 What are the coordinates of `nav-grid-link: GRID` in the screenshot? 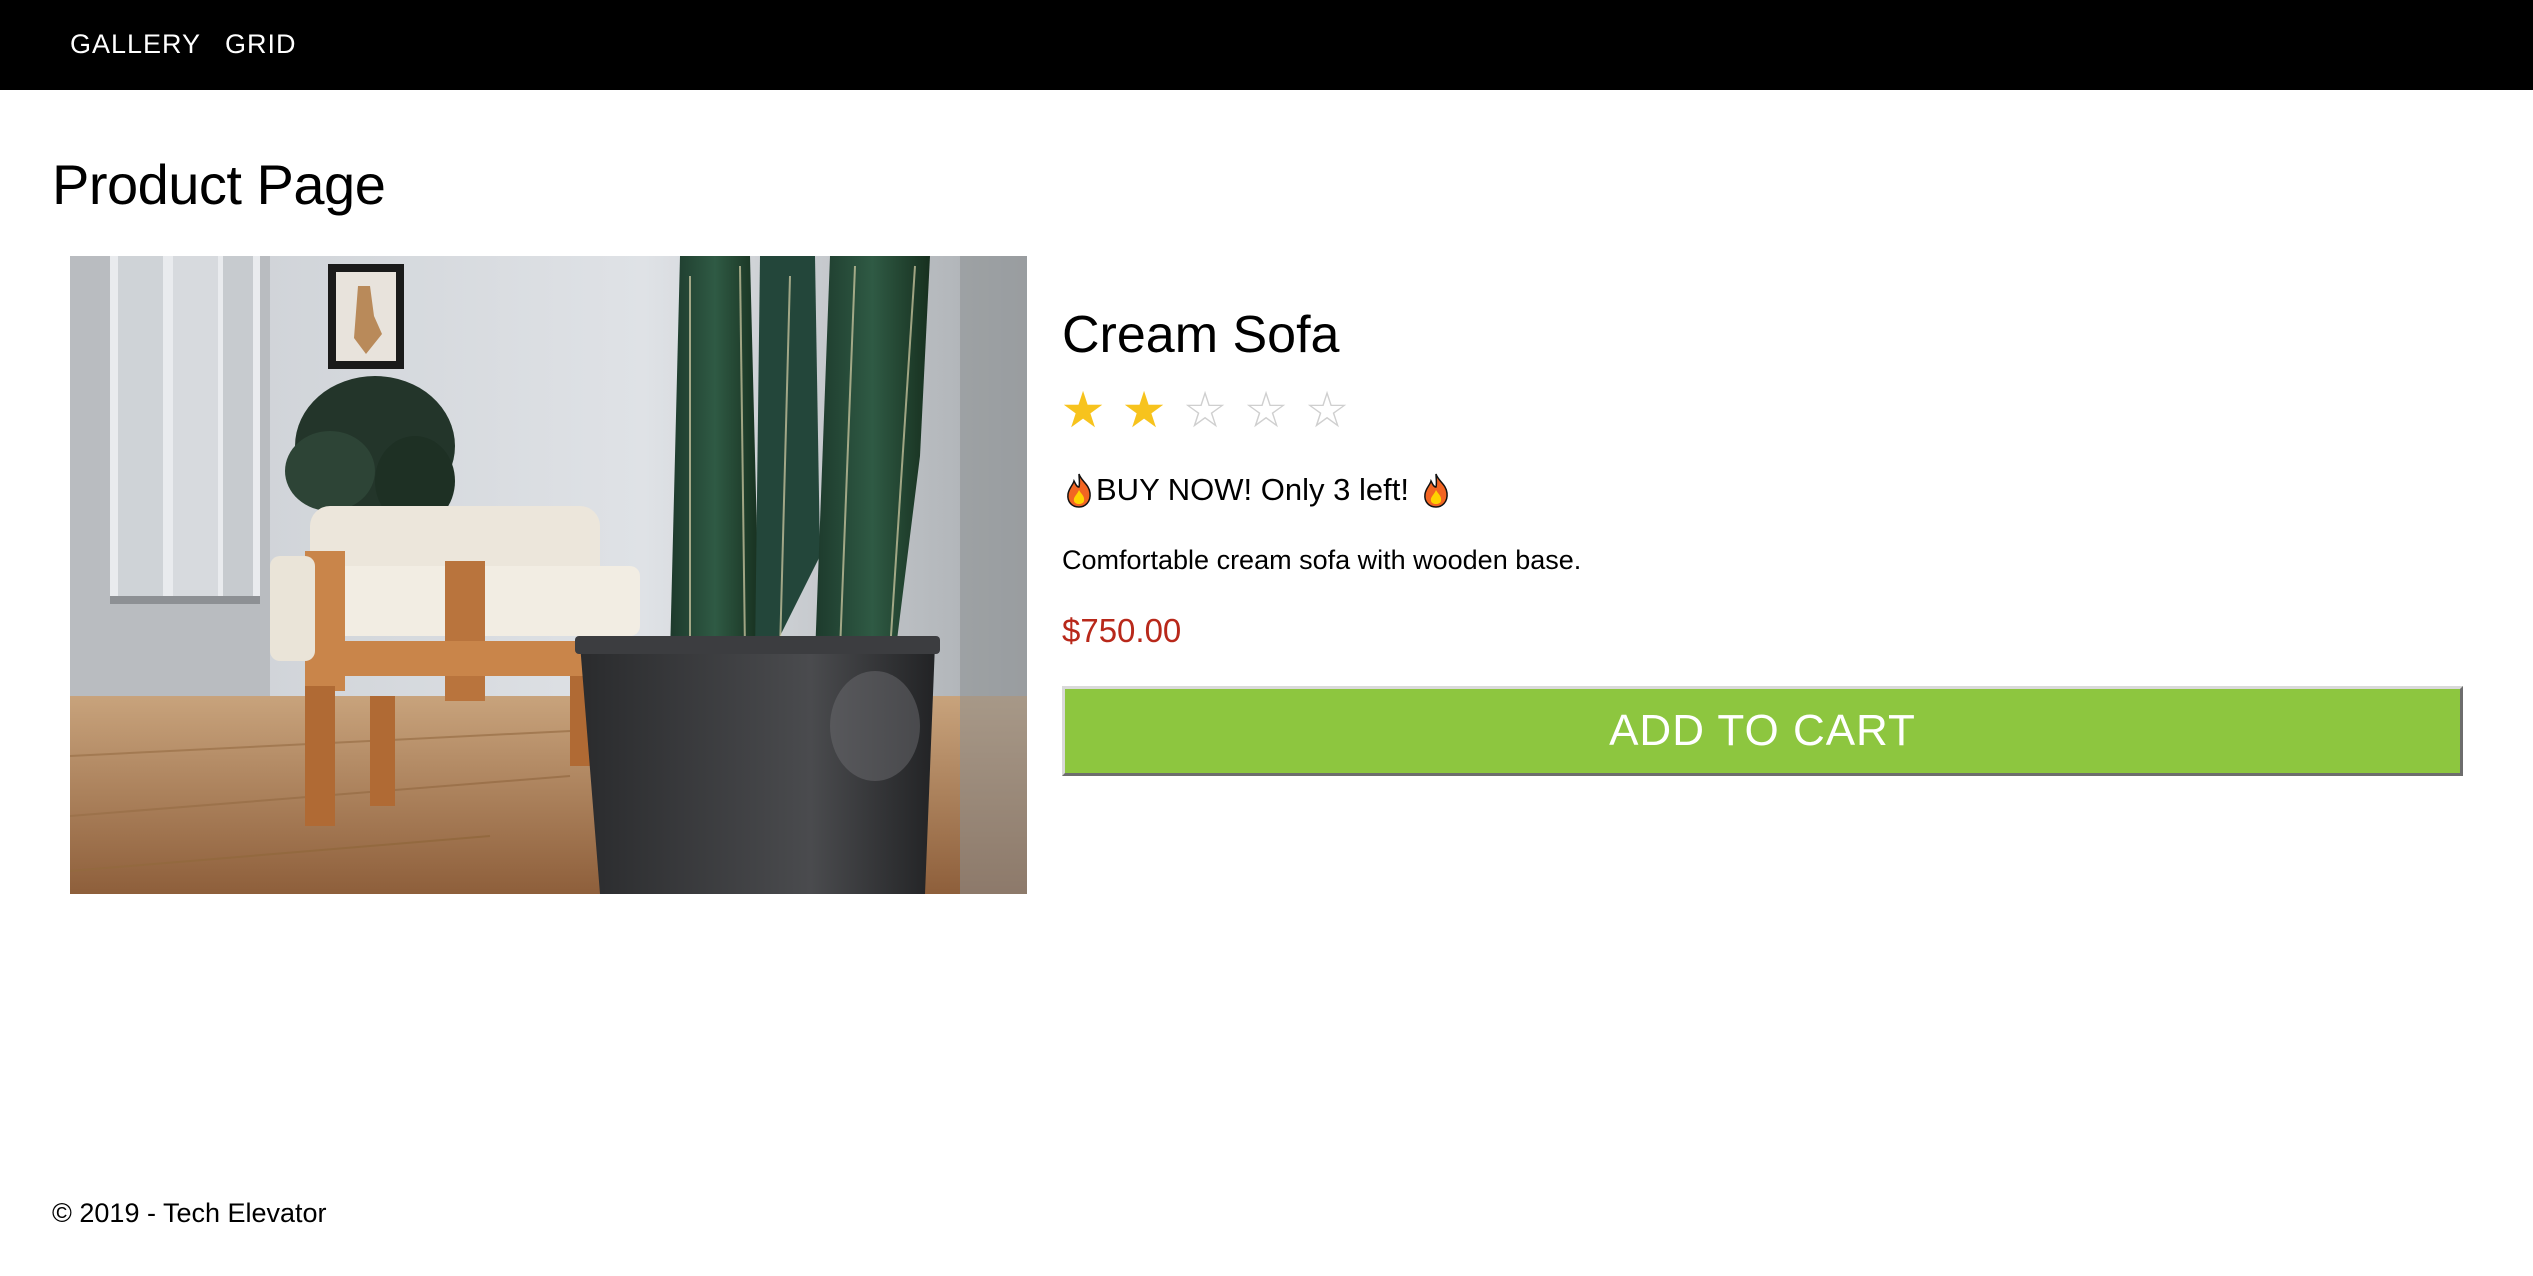 It's located at (261, 44).